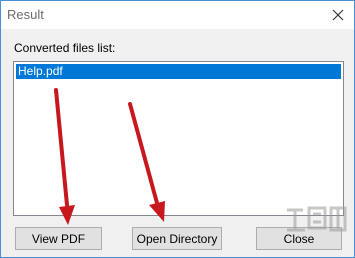  Describe the element at coordinates (177, 15) in the screenshot. I see `title-bar: Result` at that location.